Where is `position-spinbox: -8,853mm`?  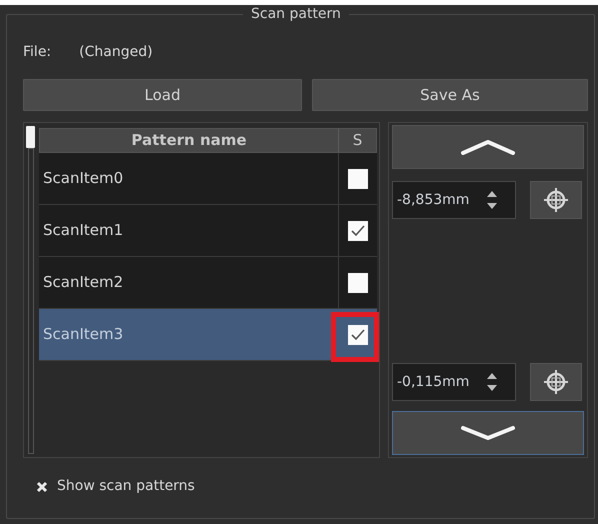
position-spinbox: -8,853mm is located at coordinates (454, 200).